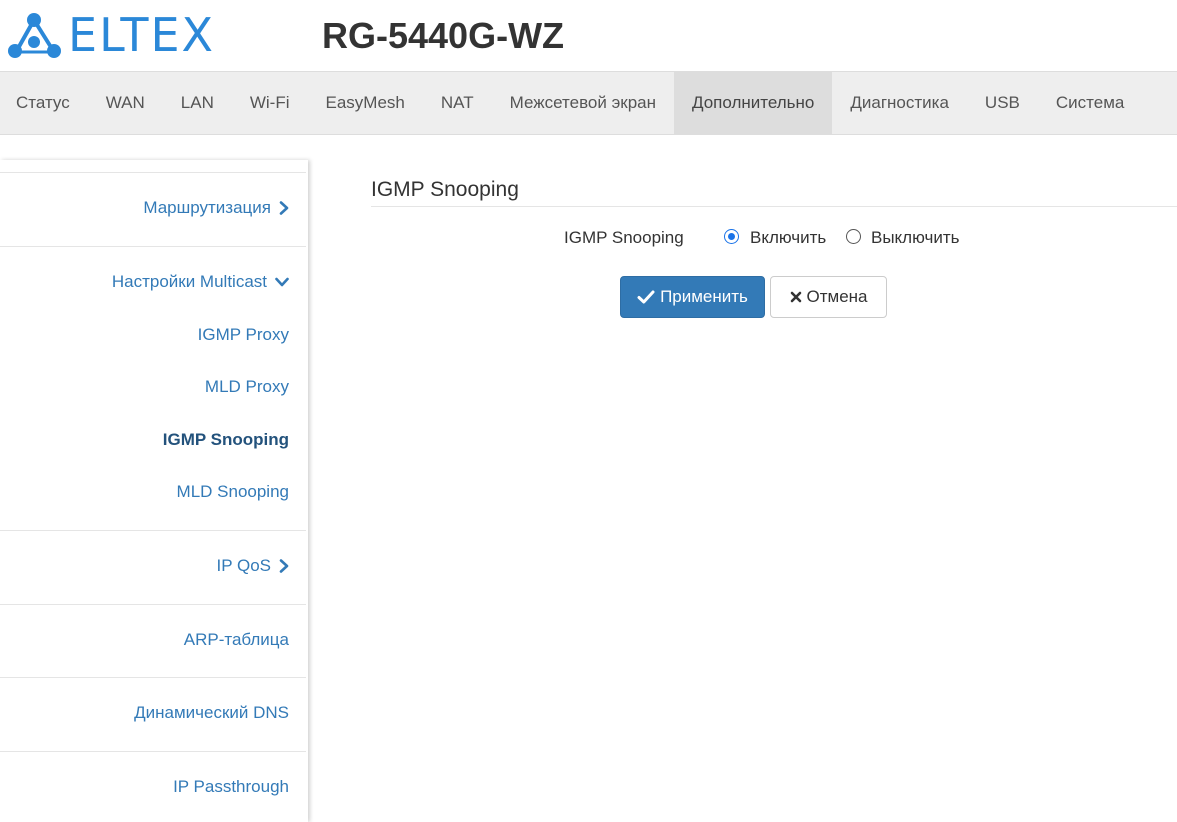  Describe the element at coordinates (646, 297) in the screenshot. I see `check-icon` at that location.